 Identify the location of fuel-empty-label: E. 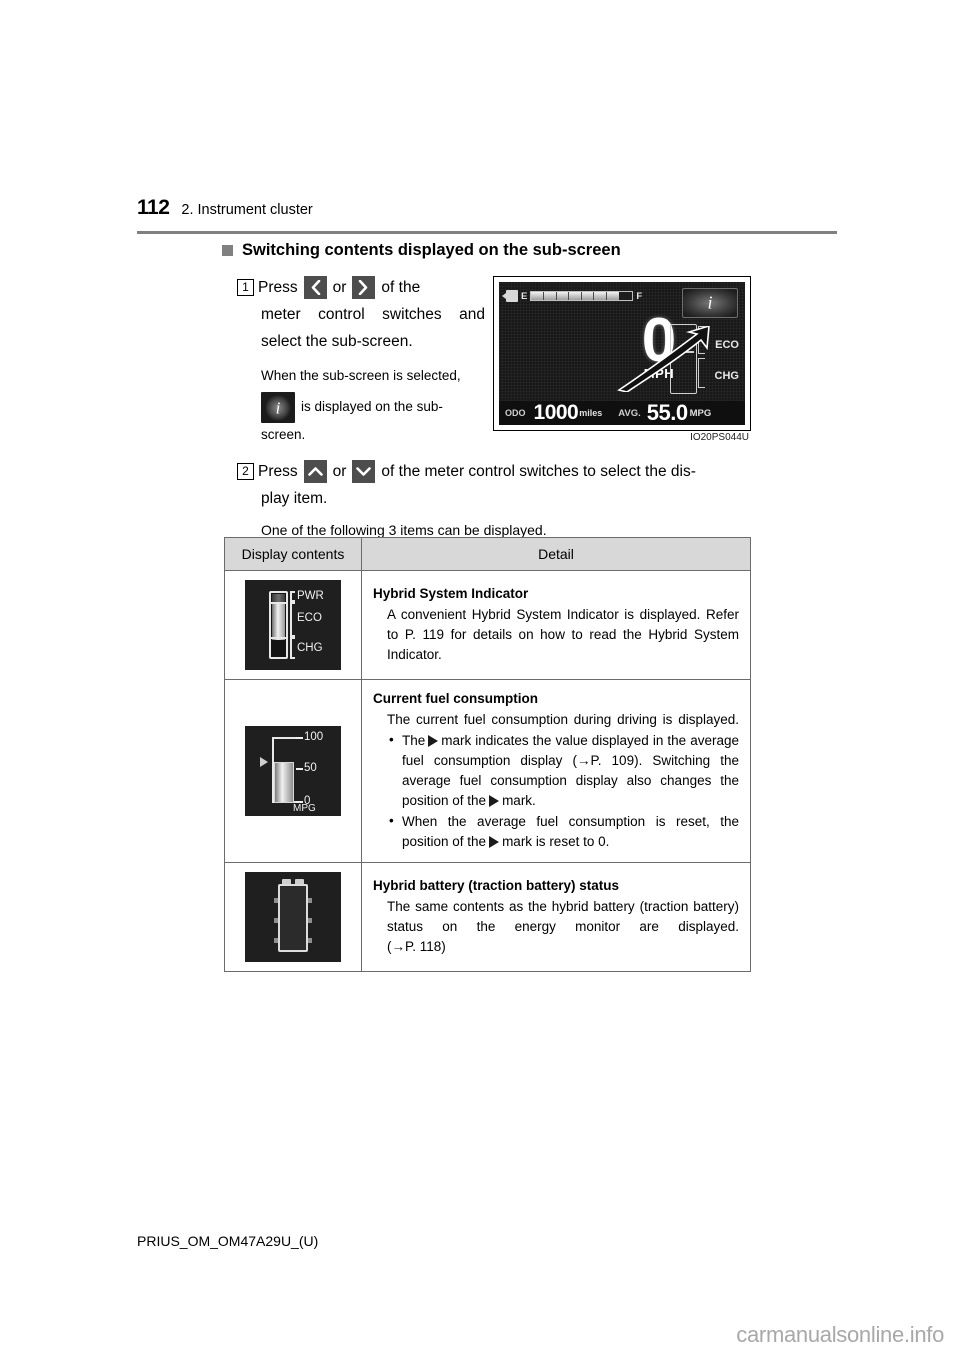
(524, 296).